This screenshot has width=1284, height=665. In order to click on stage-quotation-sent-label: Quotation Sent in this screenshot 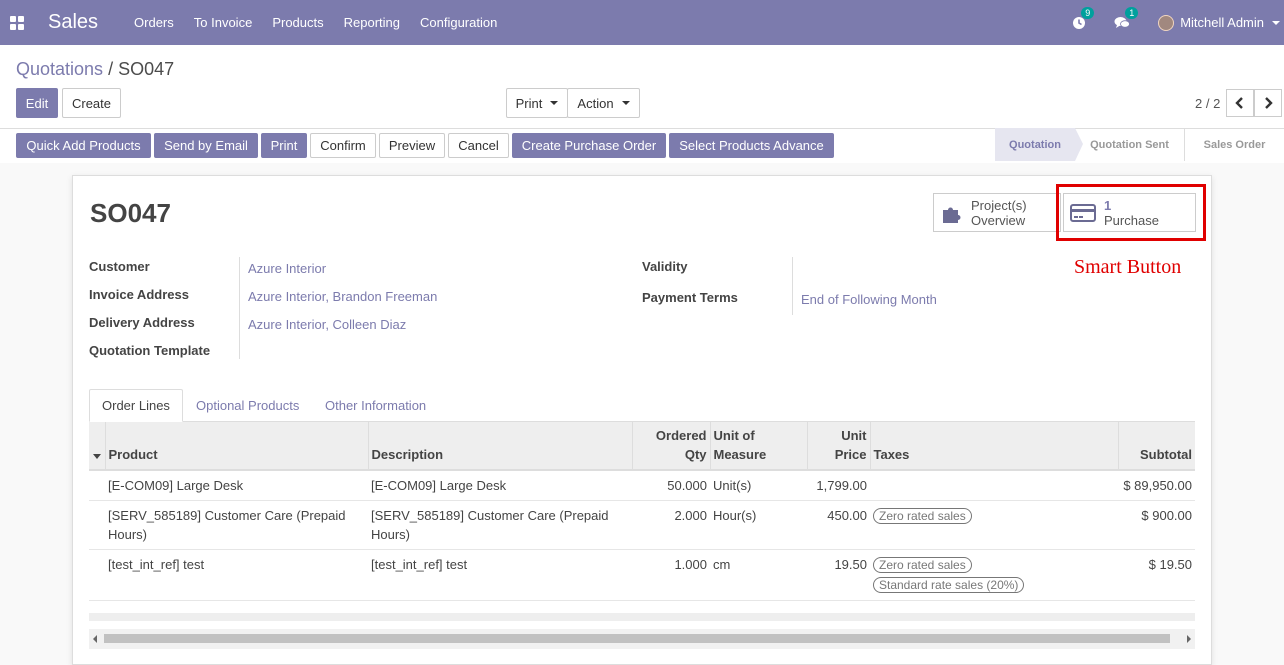, I will do `click(1129, 144)`.